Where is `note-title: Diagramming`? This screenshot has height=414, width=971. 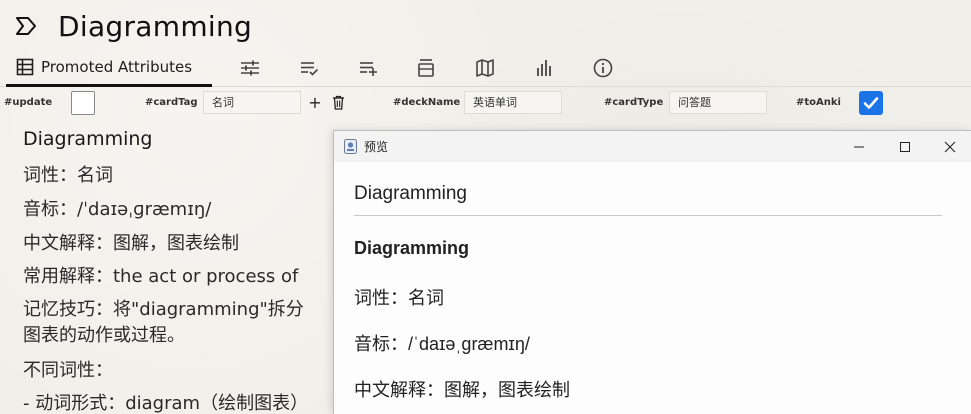
note-title: Diagramming is located at coordinates (155, 26).